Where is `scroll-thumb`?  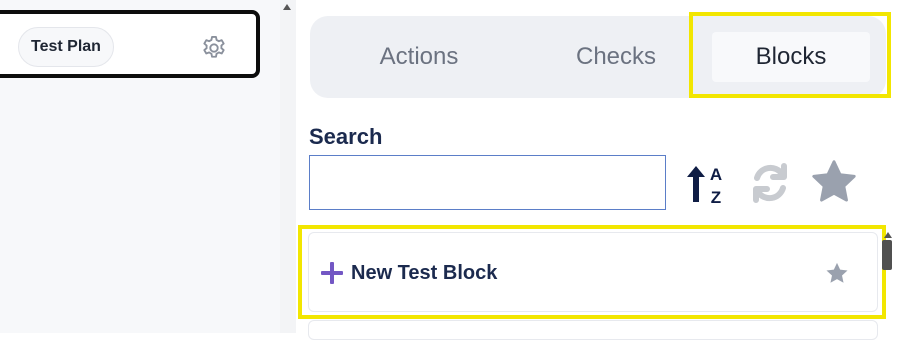
scroll-thumb is located at coordinates (887, 255).